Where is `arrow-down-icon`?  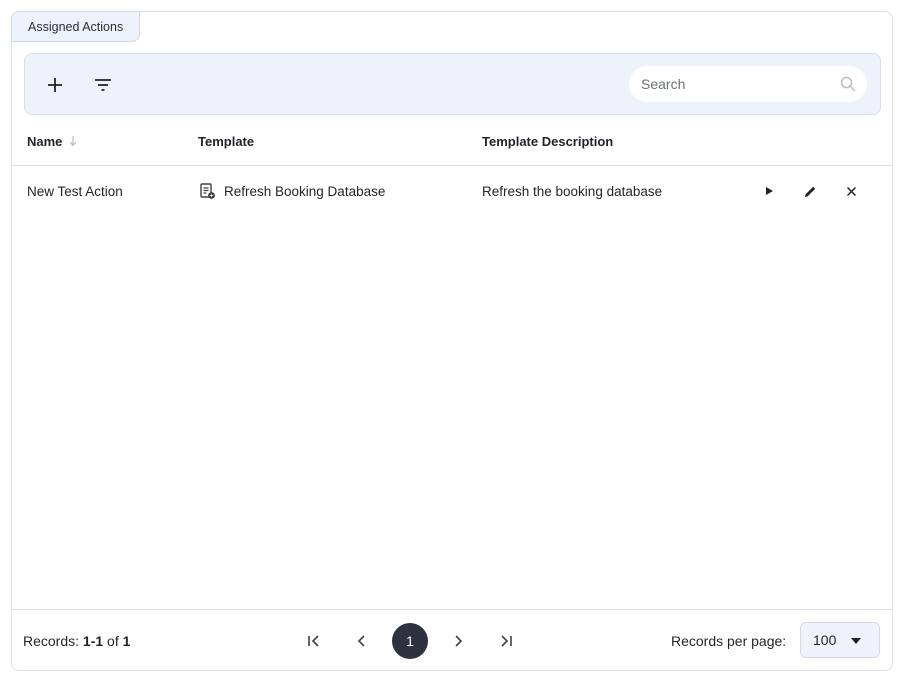
arrow-down-icon is located at coordinates (73, 141).